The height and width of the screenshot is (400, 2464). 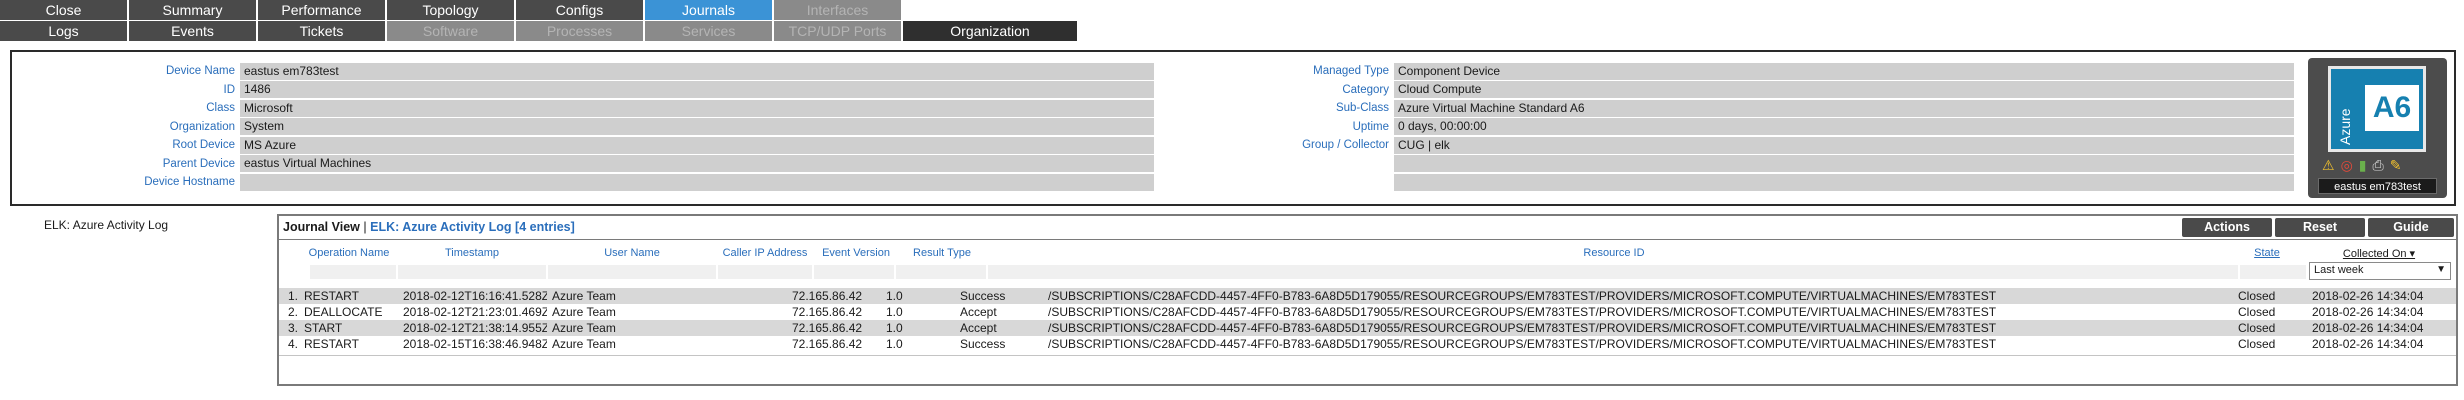 I want to click on uptime-label: Uptime, so click(x=1370, y=126).